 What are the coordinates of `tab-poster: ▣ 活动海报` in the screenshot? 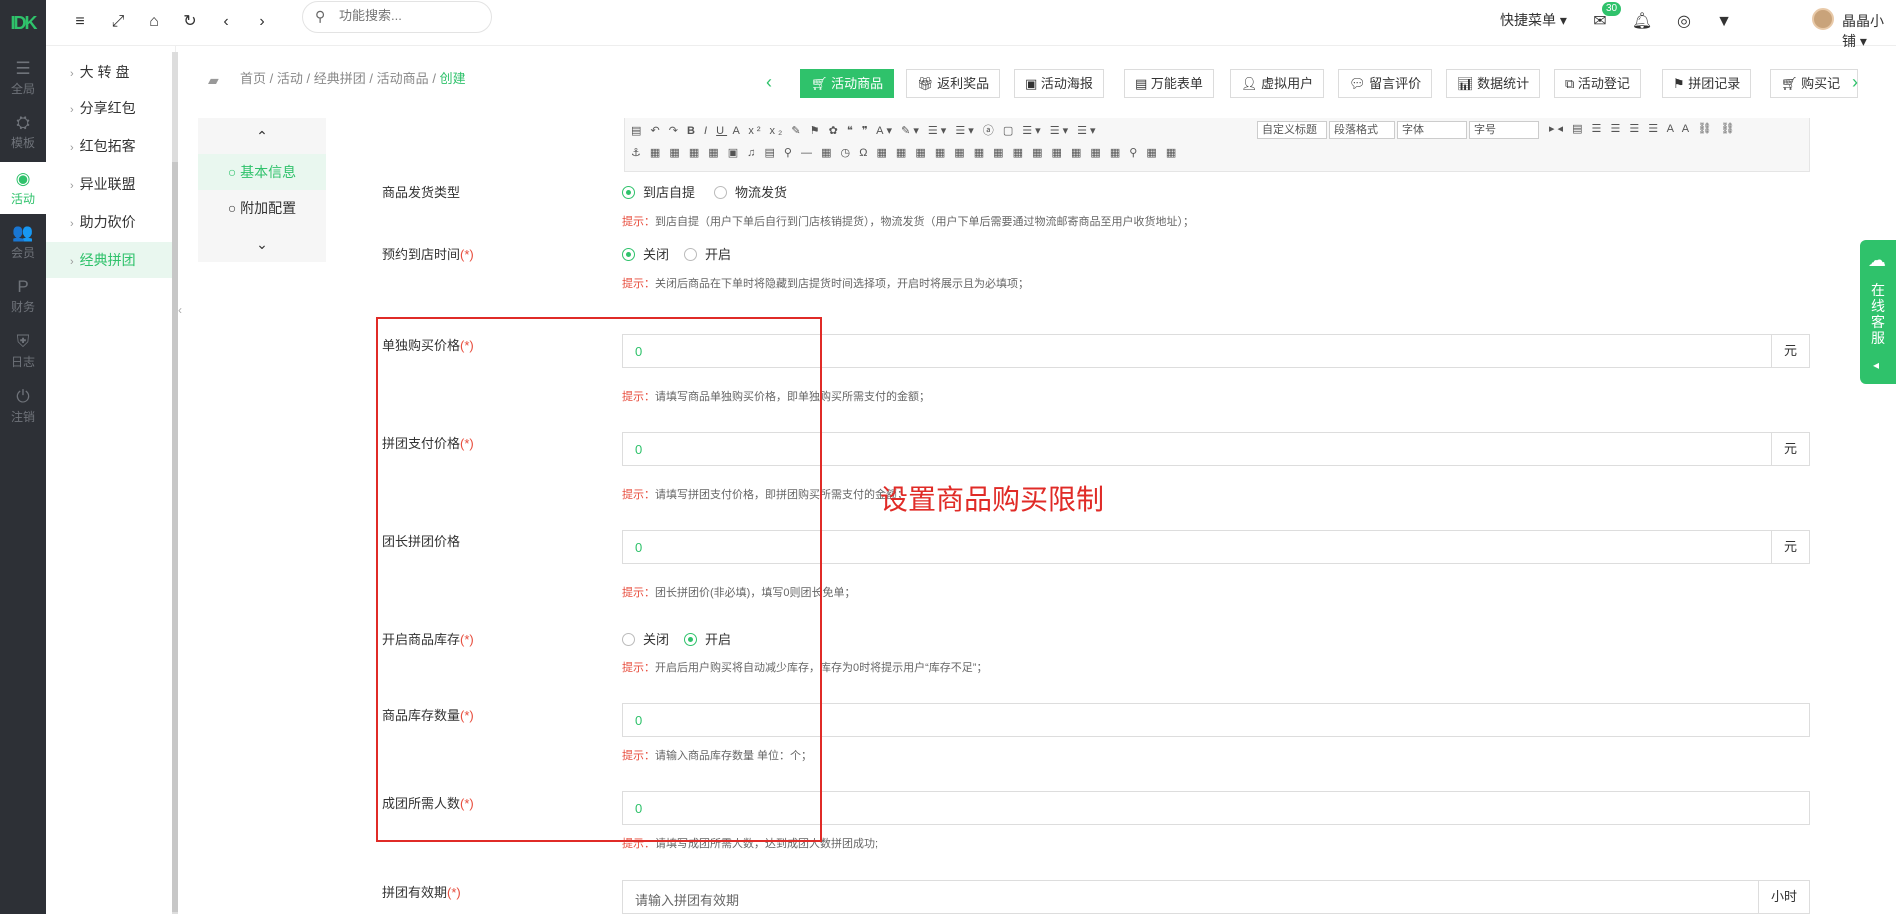 It's located at (1059, 83).